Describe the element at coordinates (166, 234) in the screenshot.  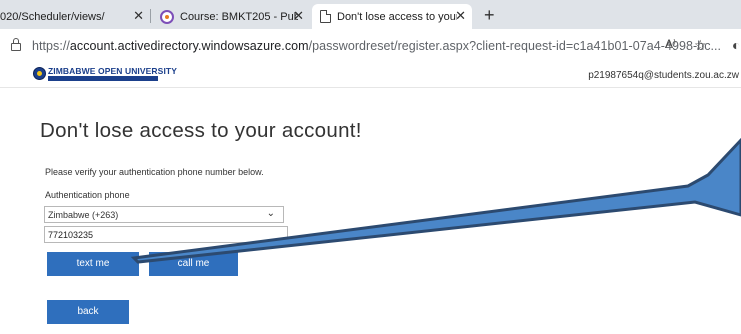
I see `phone-number-input` at that location.